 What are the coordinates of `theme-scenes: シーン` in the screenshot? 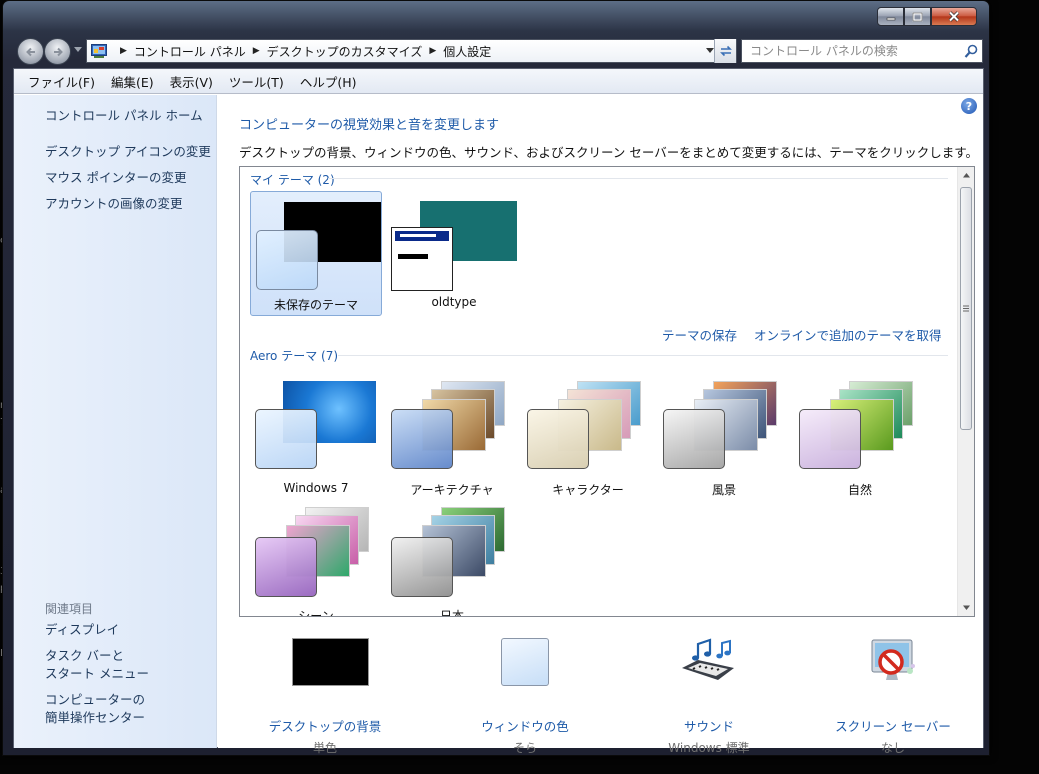 It's located at (316, 562).